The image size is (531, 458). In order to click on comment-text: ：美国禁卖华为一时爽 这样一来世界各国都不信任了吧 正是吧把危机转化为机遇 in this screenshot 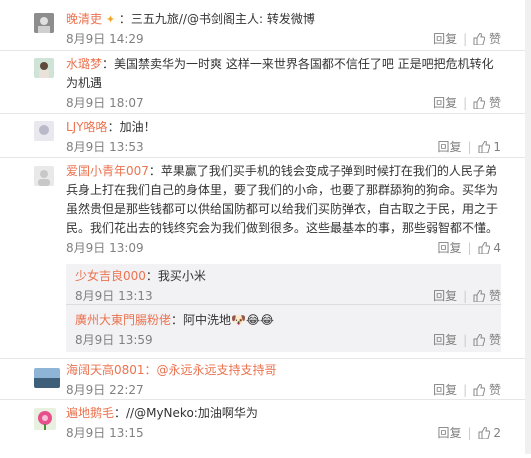, I will do `click(280, 73)`.